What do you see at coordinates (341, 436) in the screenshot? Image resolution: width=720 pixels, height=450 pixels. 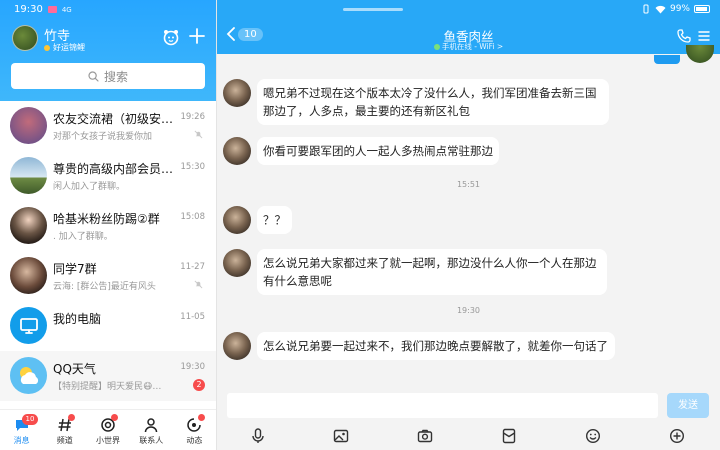 I see `image-icon` at bounding box center [341, 436].